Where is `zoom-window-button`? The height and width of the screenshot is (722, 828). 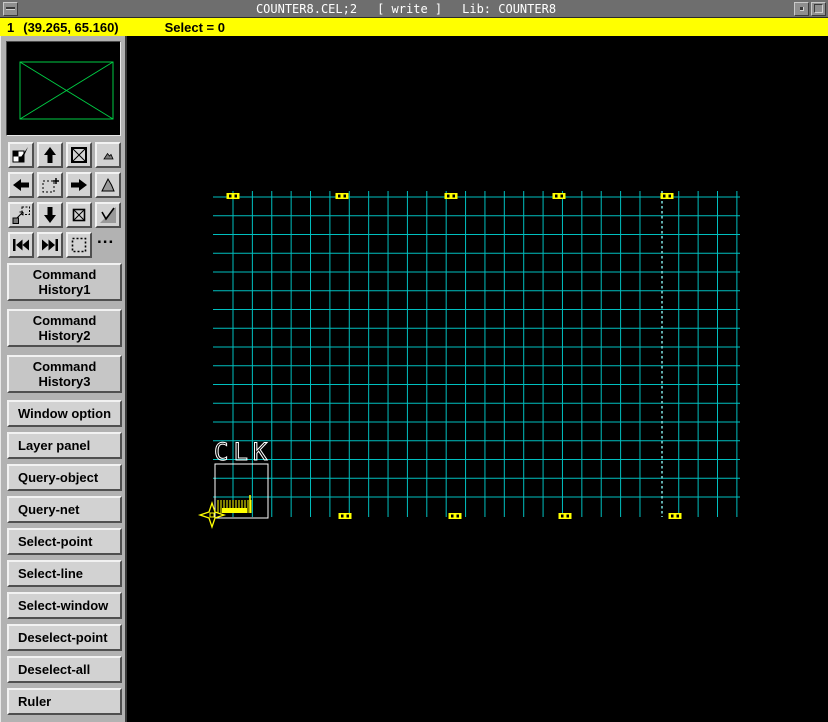 zoom-window-button is located at coordinates (50, 185).